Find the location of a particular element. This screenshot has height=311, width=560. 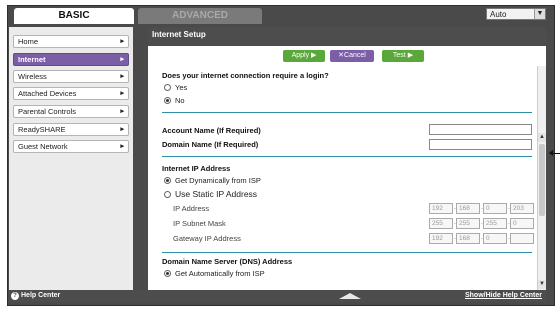

scroll-up-icon: ▲ is located at coordinates (542, 137).